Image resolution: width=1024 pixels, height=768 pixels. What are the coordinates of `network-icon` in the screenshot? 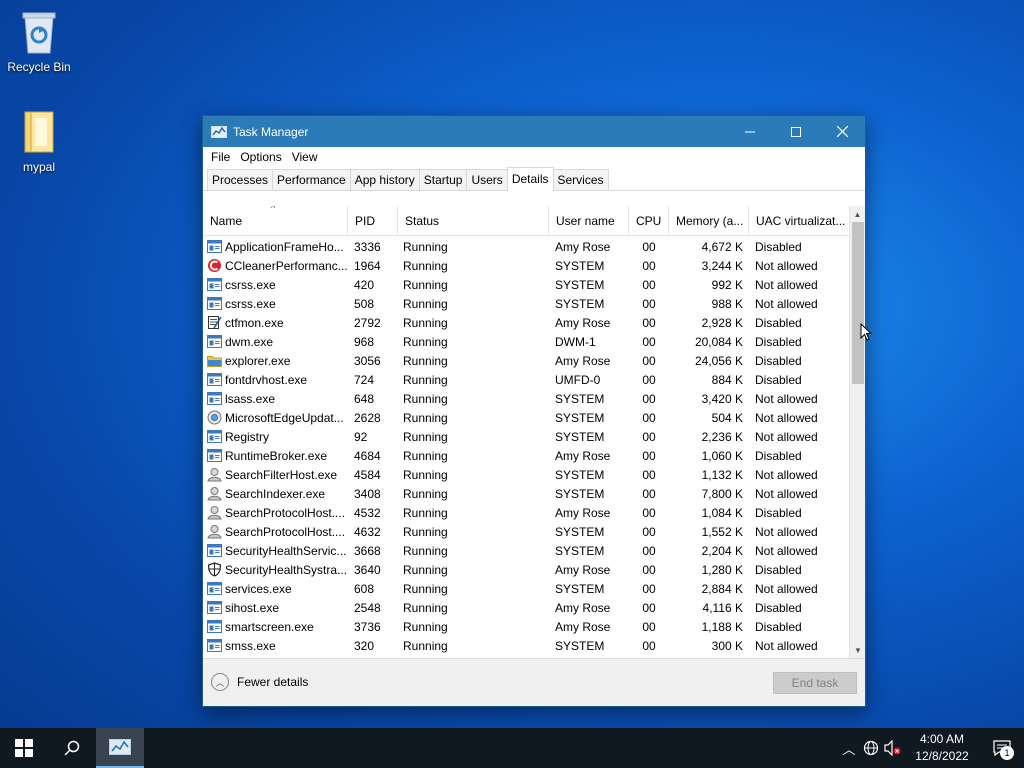 It's located at (871, 748).